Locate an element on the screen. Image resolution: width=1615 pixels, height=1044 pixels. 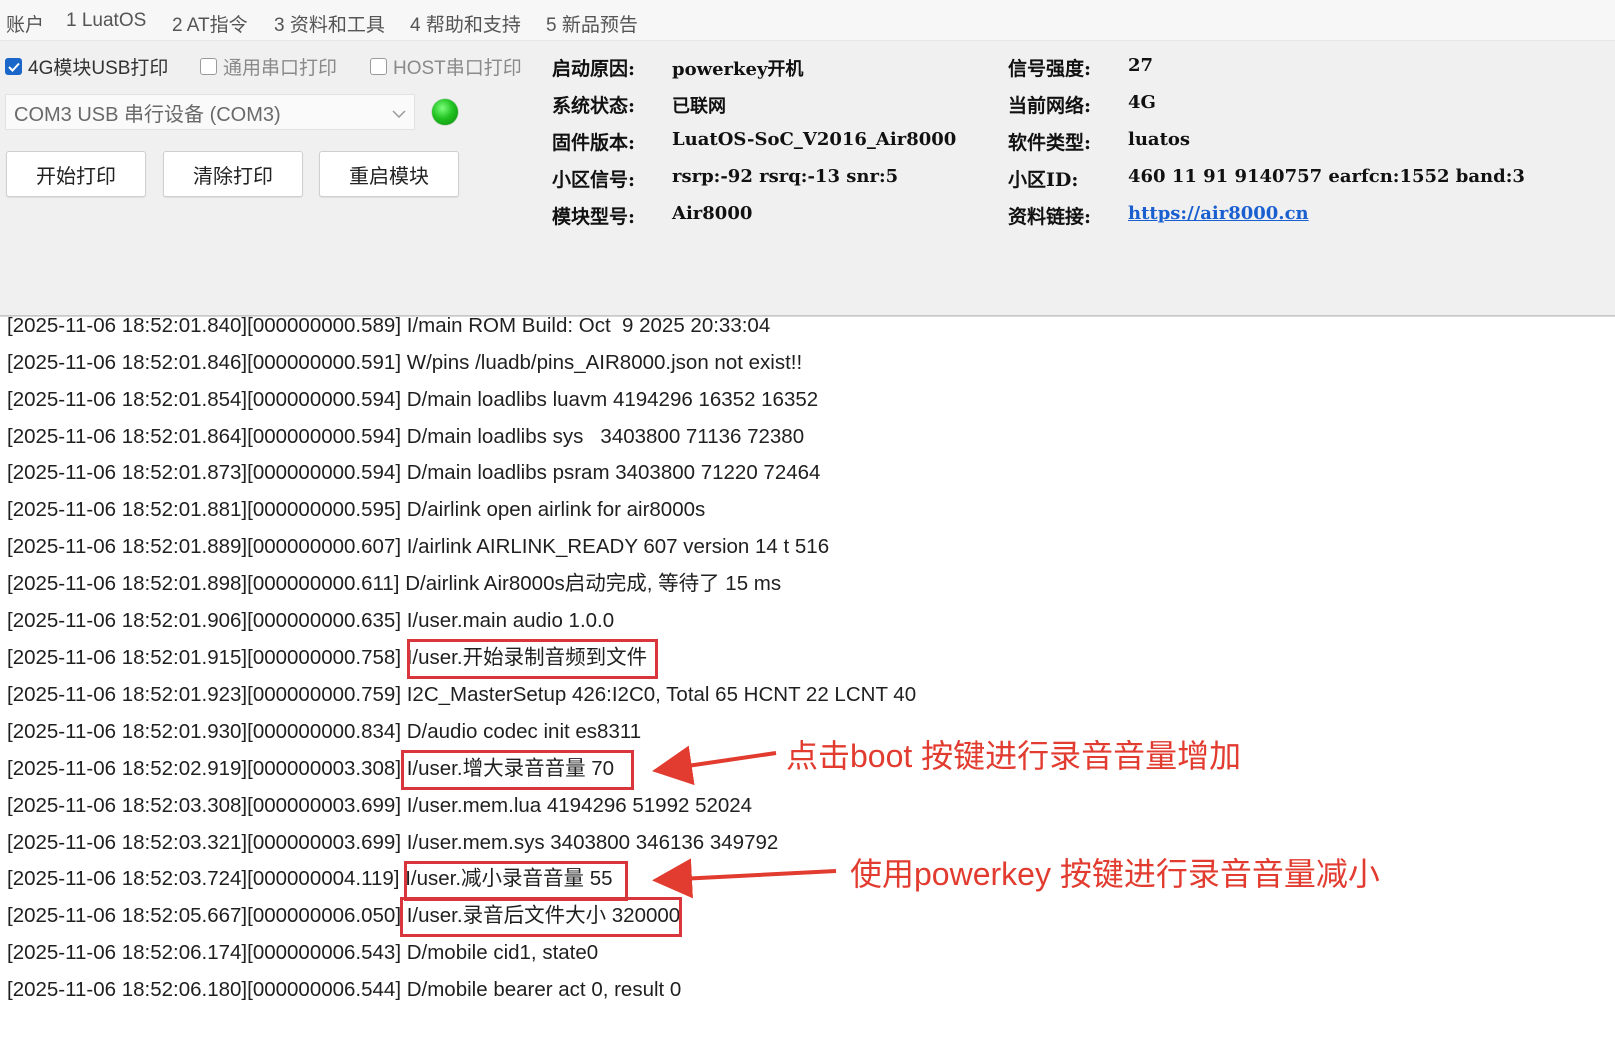
port-select: COM3 USB 串行设备 (COM3) is located at coordinates (210, 112).